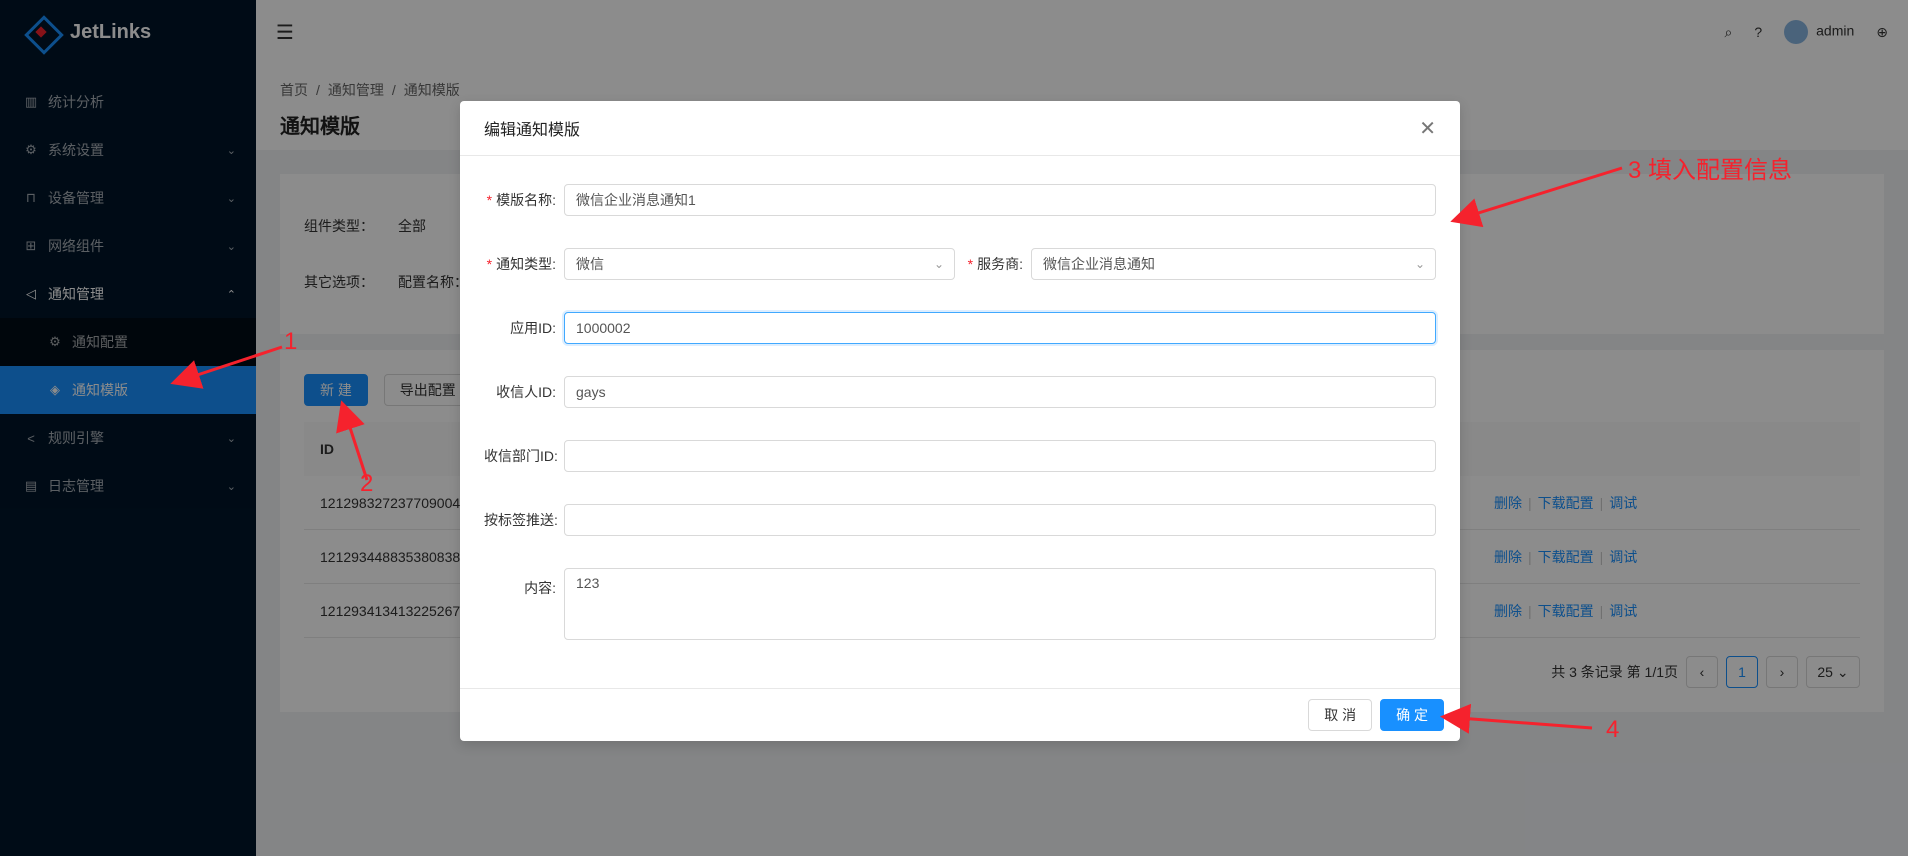 This screenshot has width=1908, height=856. Describe the element at coordinates (291, 341) in the screenshot. I see `annotation-1: 1` at that location.